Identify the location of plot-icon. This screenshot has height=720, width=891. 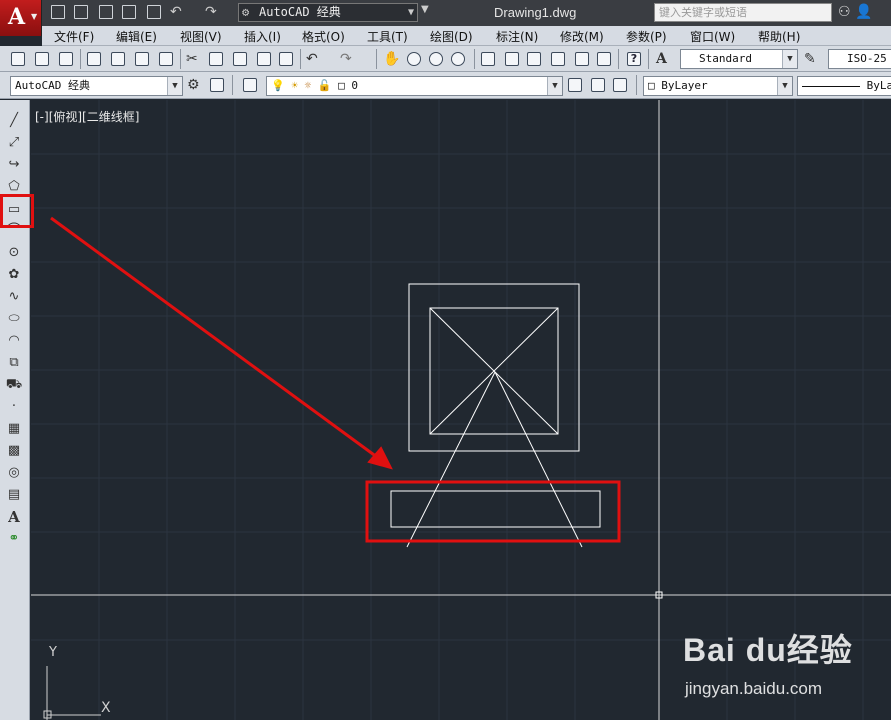
(94, 59).